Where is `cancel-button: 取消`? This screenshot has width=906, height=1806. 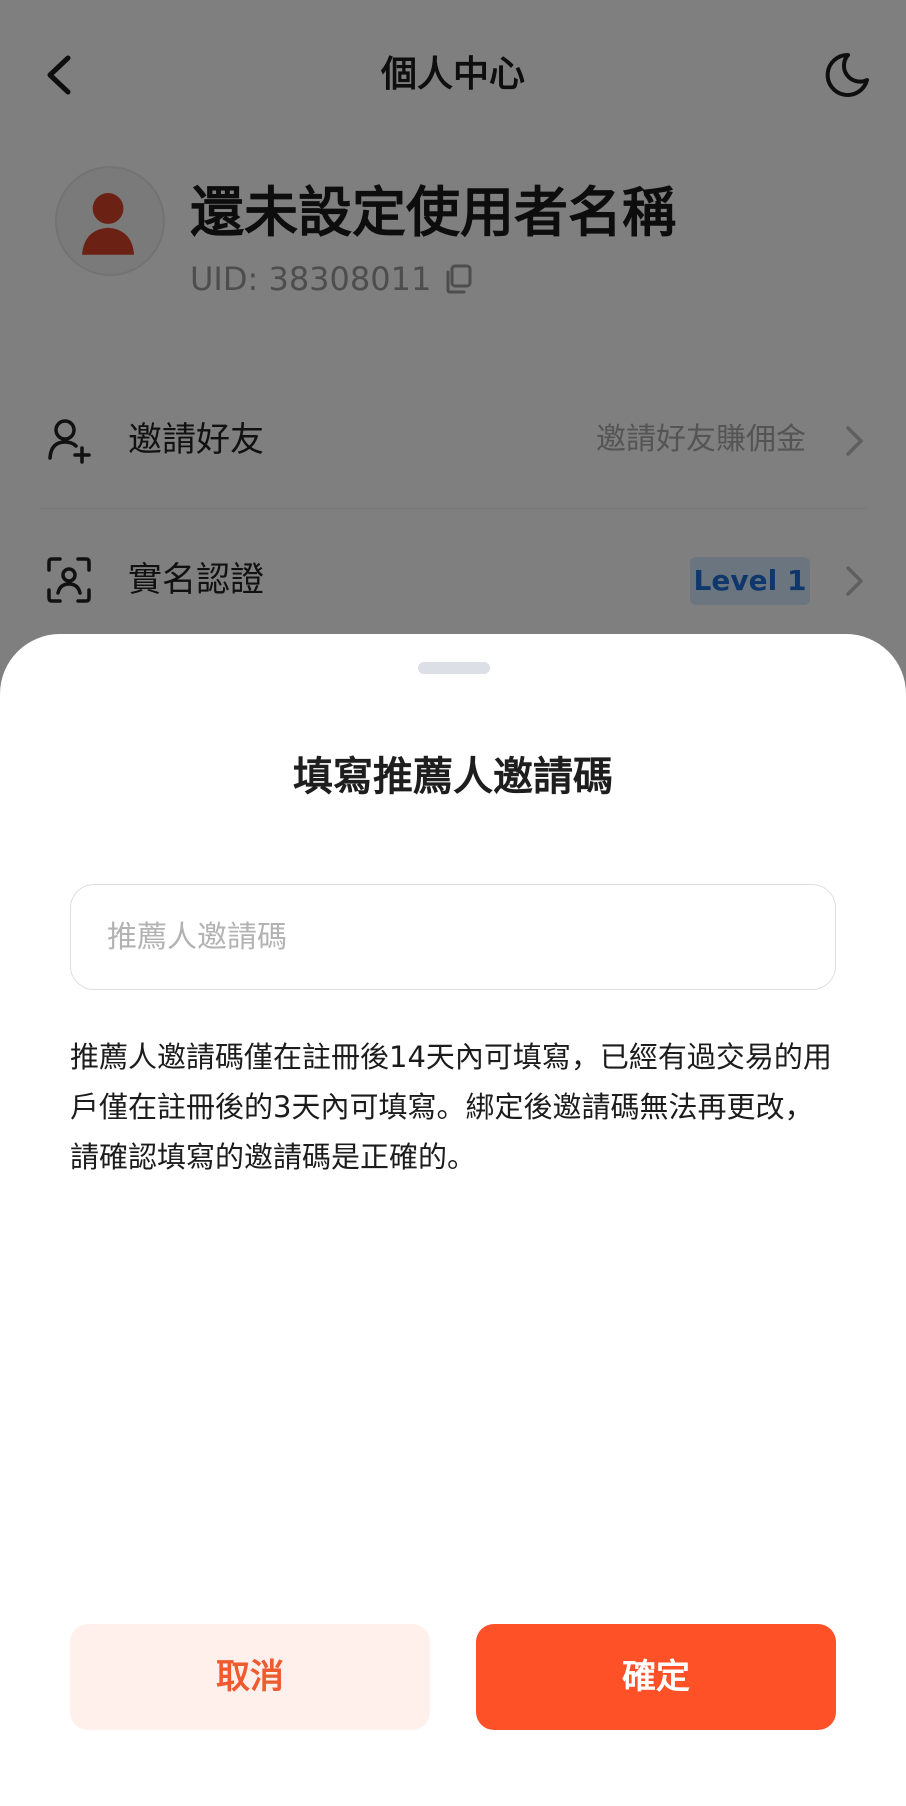
cancel-button: 取消 is located at coordinates (250, 1677).